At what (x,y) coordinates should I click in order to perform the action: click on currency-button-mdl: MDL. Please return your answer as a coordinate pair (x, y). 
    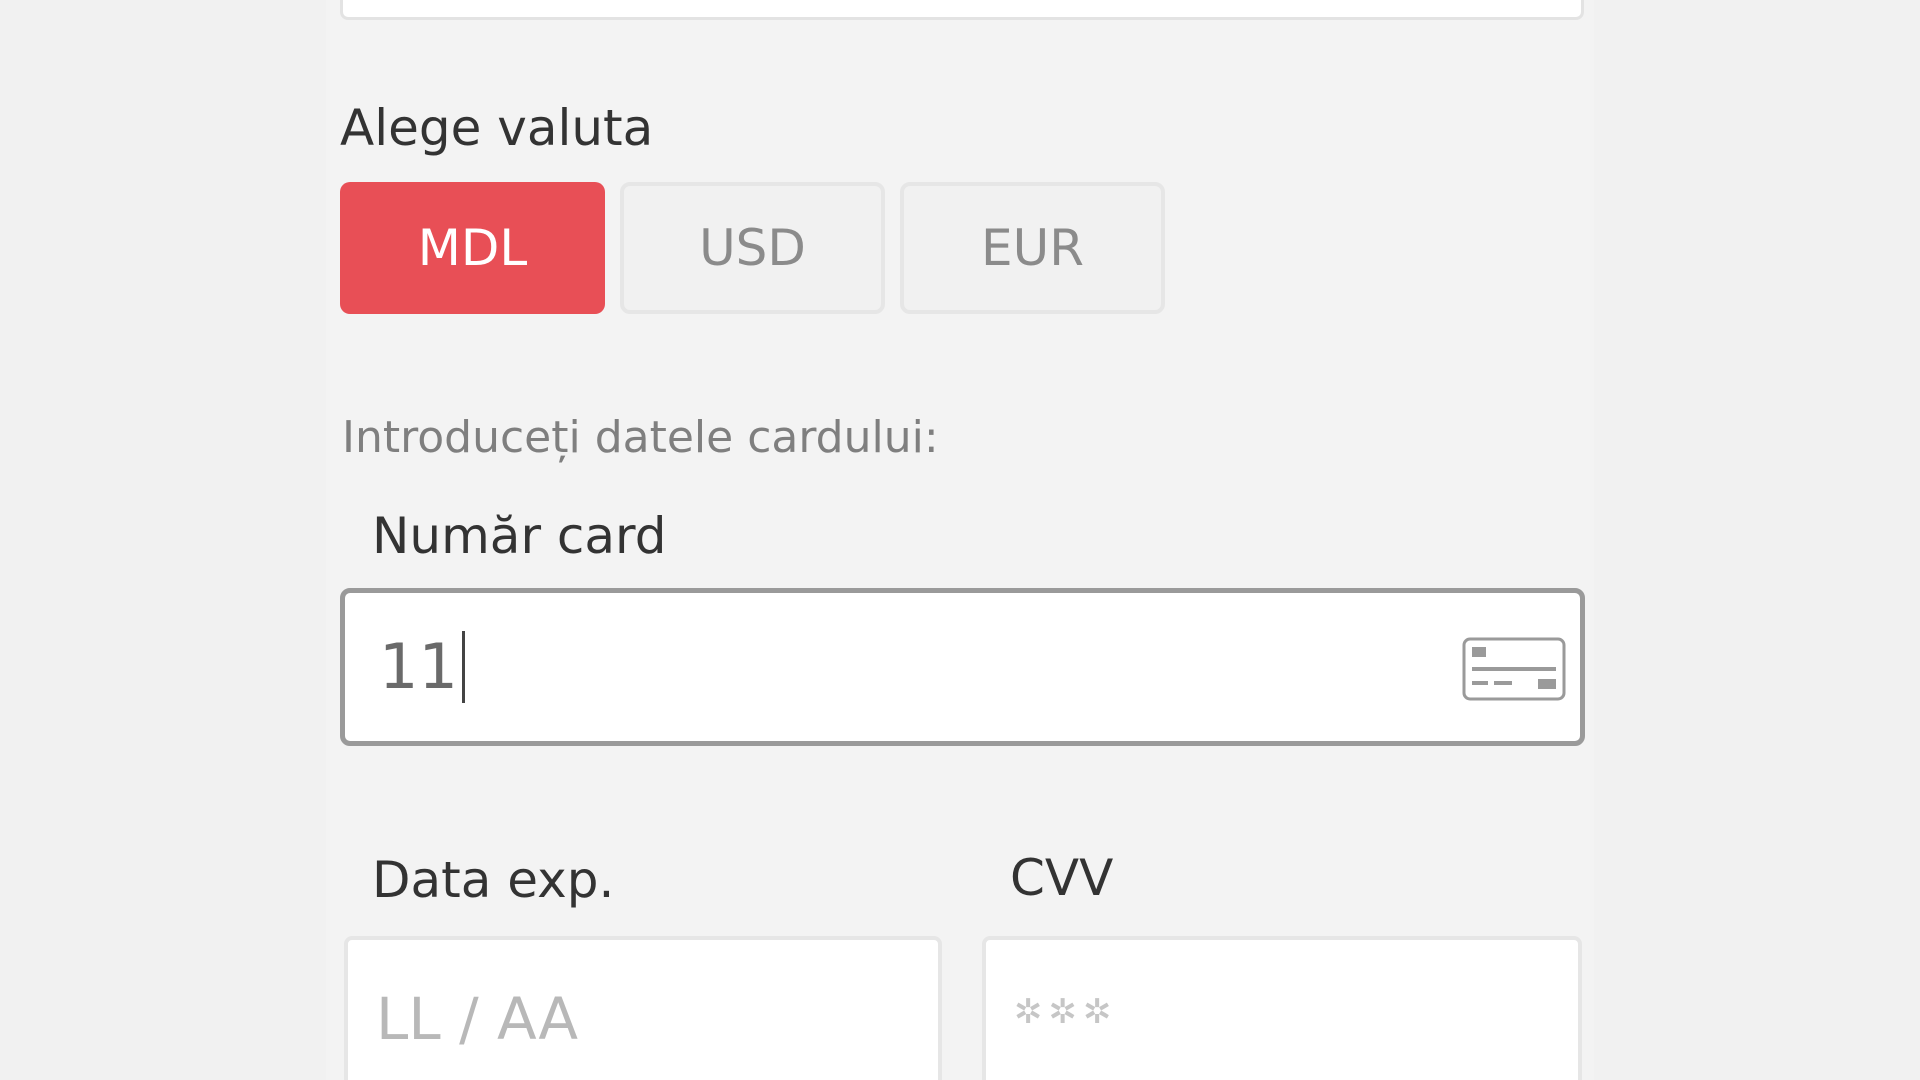
    Looking at the image, I should click on (472, 248).